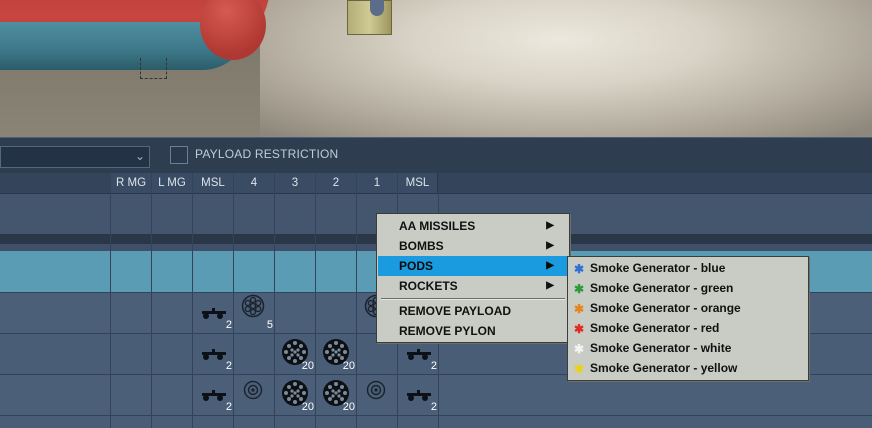  I want to click on loadout-toolbar: ⌄ PAYLOAD RESTRICTION, so click(436, 155).